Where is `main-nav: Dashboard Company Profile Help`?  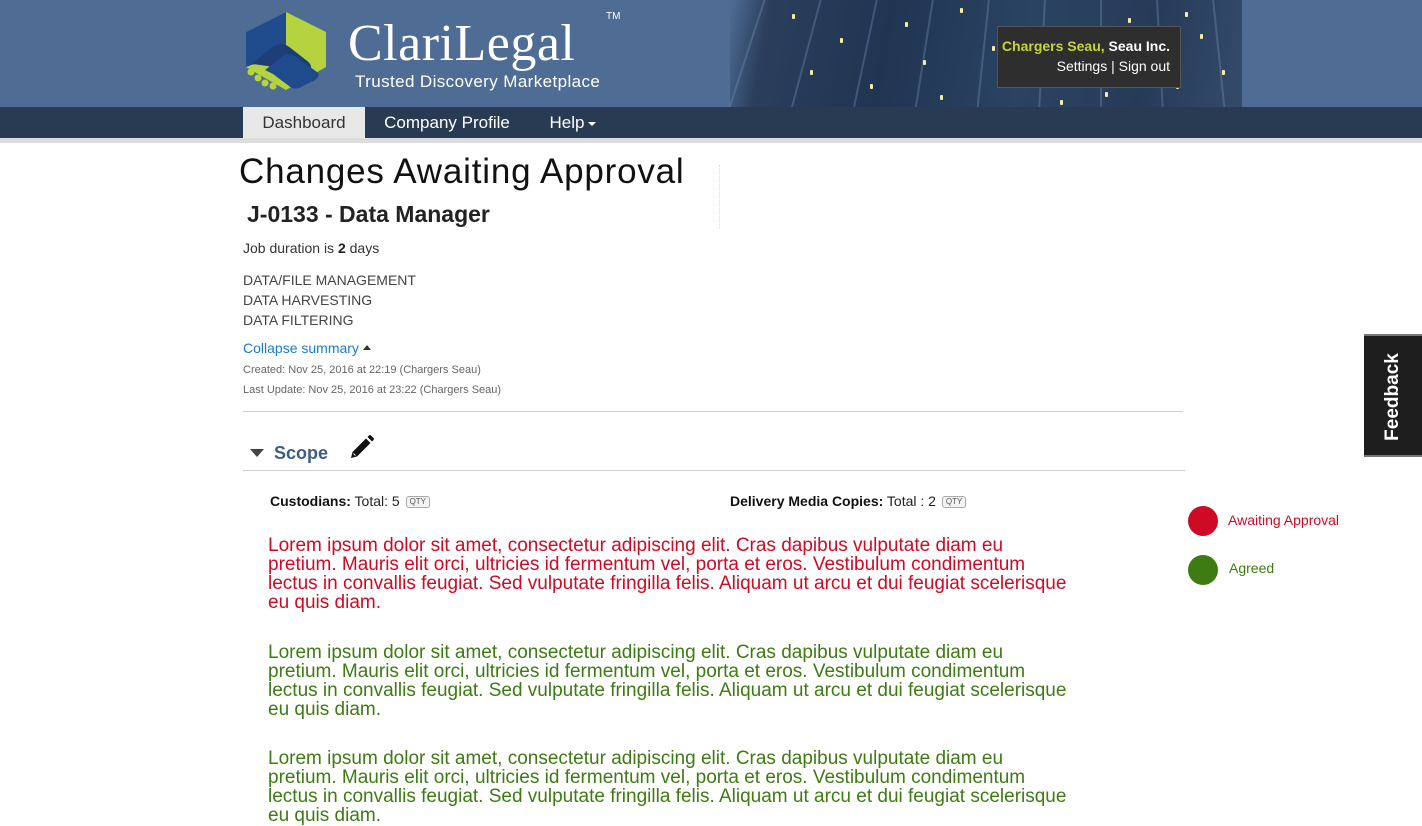
main-nav: Dashboard Company Profile Help is located at coordinates (711, 122).